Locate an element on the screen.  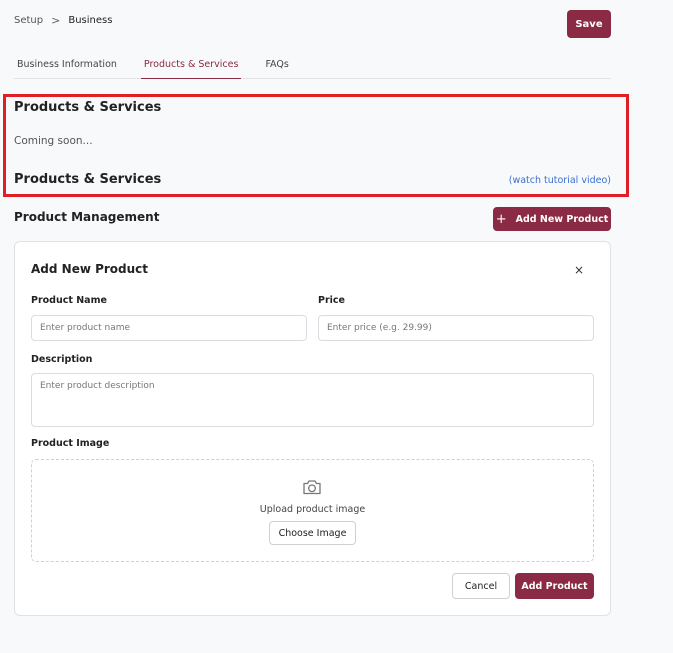
tab-faqs: FAQs is located at coordinates (276, 65).